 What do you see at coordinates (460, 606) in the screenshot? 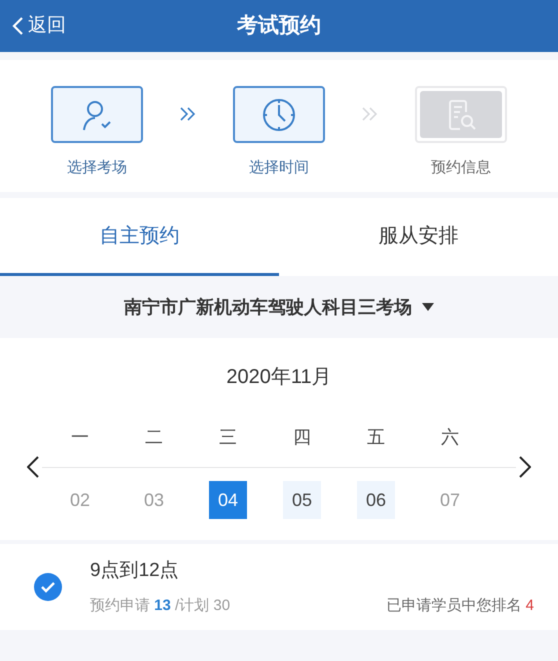
I see `slot-rank: 已申请学员中您排名 4` at bounding box center [460, 606].